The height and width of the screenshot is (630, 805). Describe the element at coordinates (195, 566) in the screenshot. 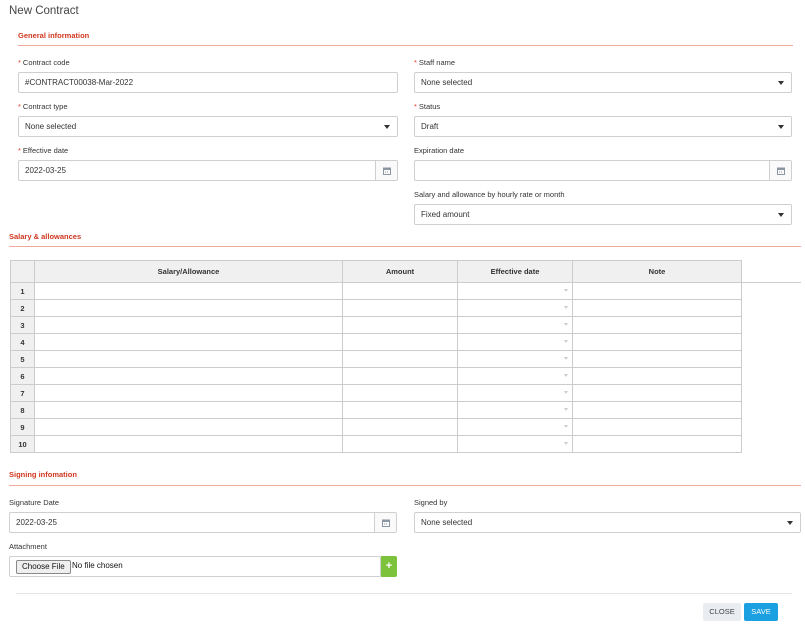

I see `attachment-file-input: Choose File No file chosen` at that location.